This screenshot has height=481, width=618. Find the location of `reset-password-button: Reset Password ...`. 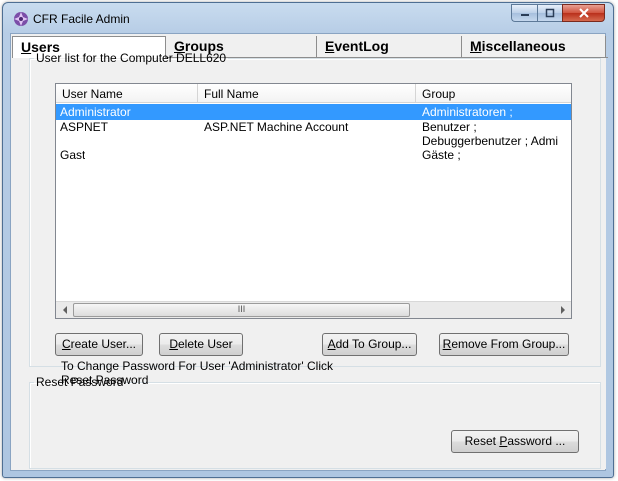

reset-password-button: Reset Password ... is located at coordinates (515, 441).